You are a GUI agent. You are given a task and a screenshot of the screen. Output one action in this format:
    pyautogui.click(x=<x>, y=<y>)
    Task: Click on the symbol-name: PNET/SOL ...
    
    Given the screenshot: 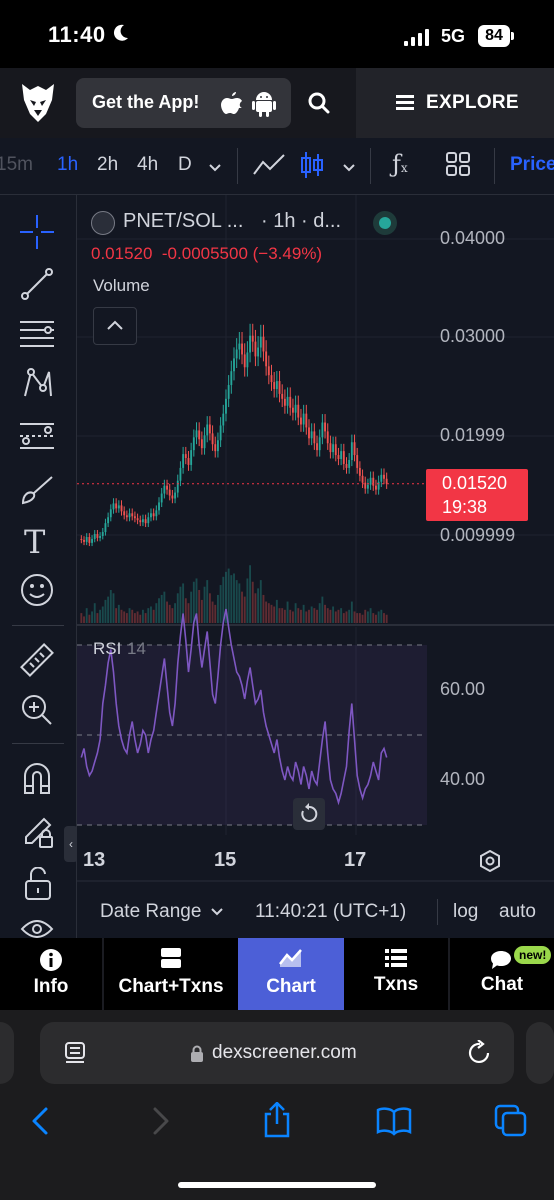 What is the action you would take?
    pyautogui.click(x=183, y=221)
    